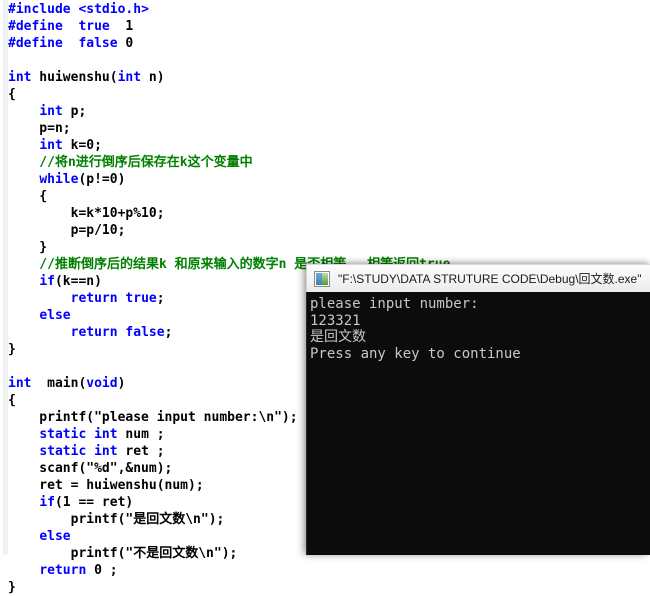 The height and width of the screenshot is (596, 650). What do you see at coordinates (328, 179) in the screenshot?
I see `code-line: while(p!=0)` at bounding box center [328, 179].